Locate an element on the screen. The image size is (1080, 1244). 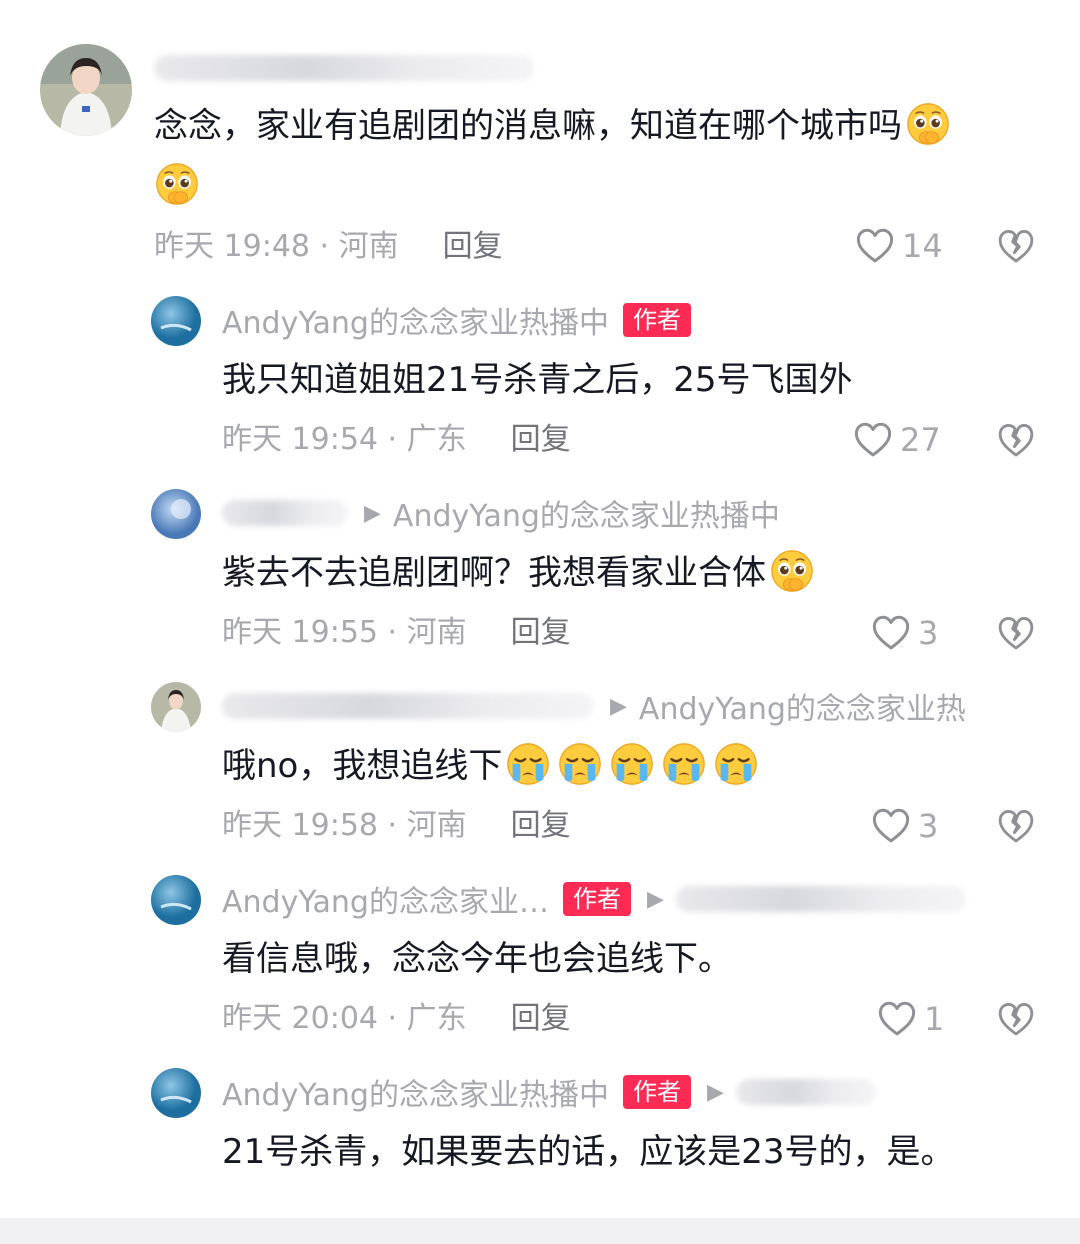
comment-text-content: 看信息哦，念念今年也会追线下。 is located at coordinates (477, 959).